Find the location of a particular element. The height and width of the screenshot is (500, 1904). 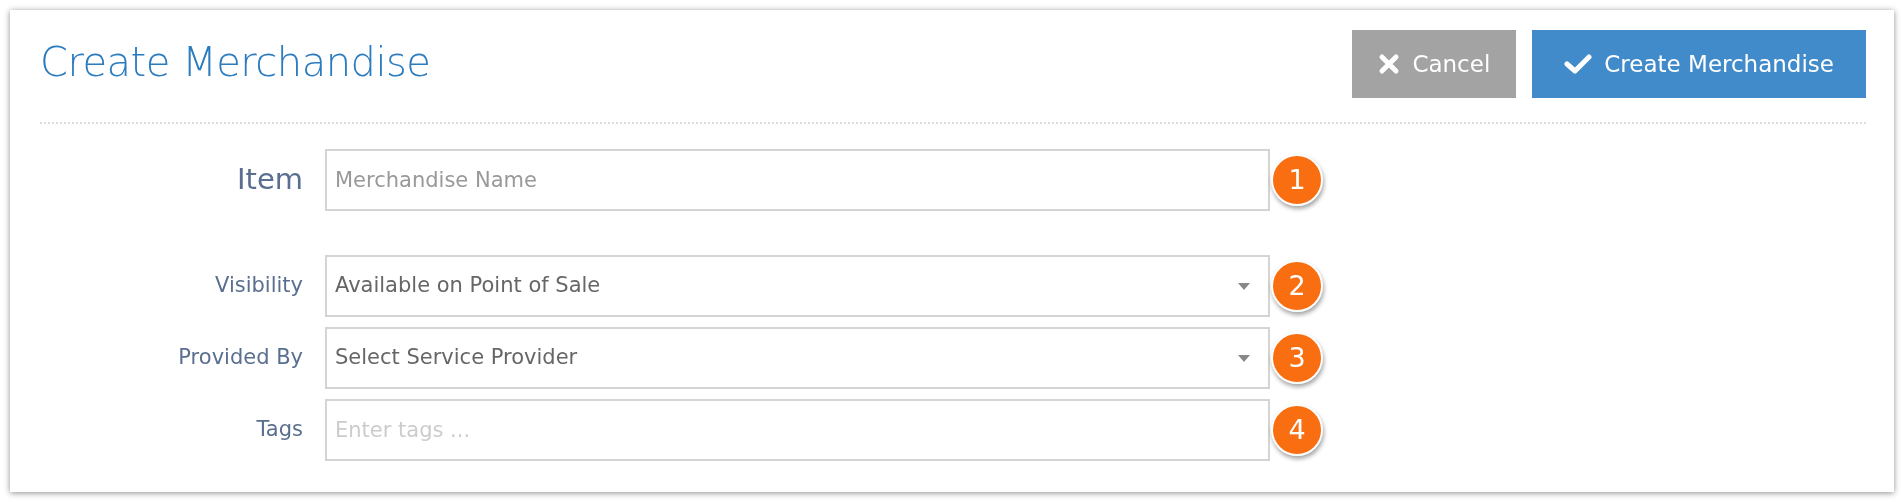

page-title: Create Merchandise is located at coordinates (235, 62).